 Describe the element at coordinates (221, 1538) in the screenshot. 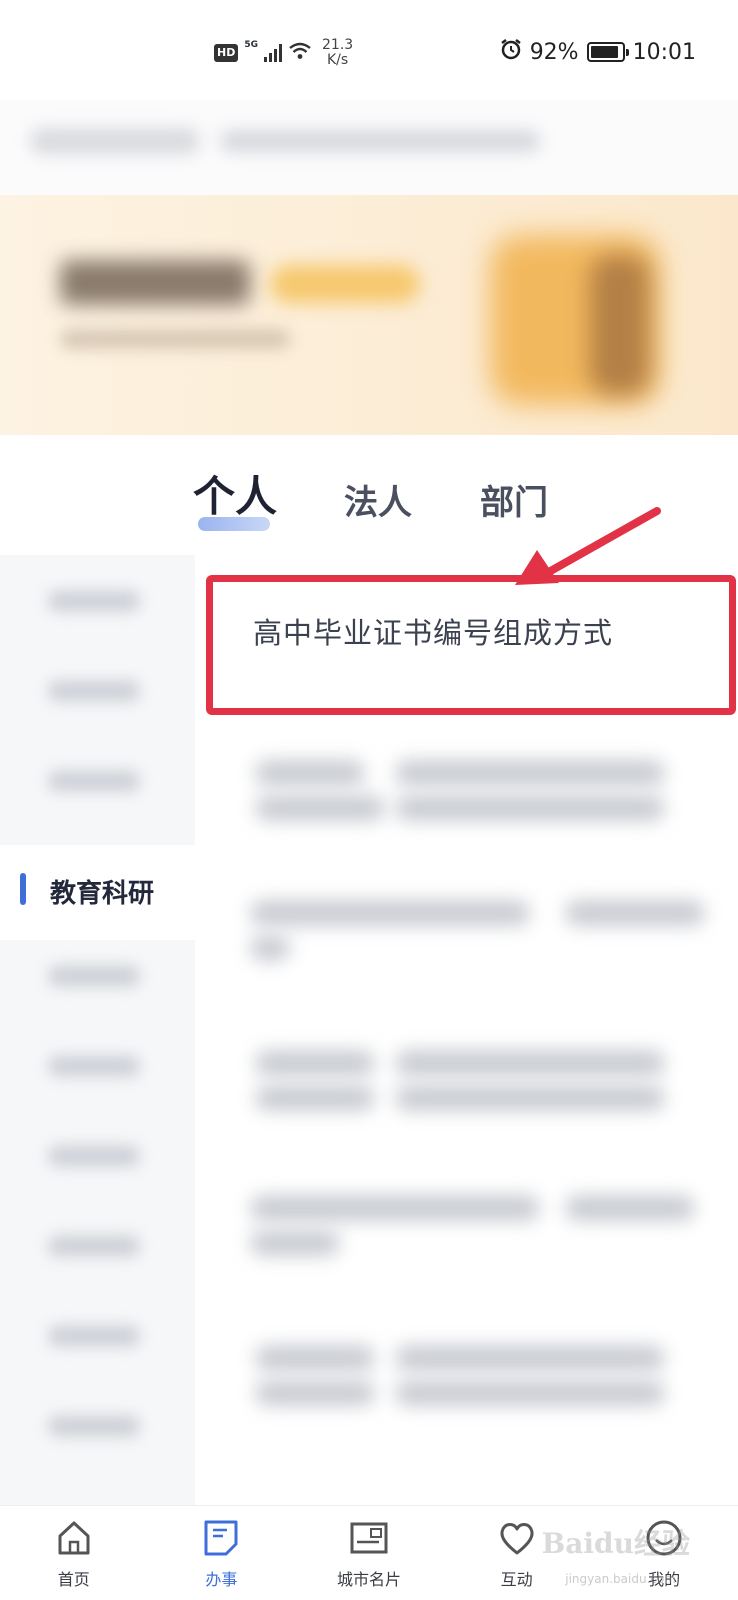

I see `document-icon` at that location.